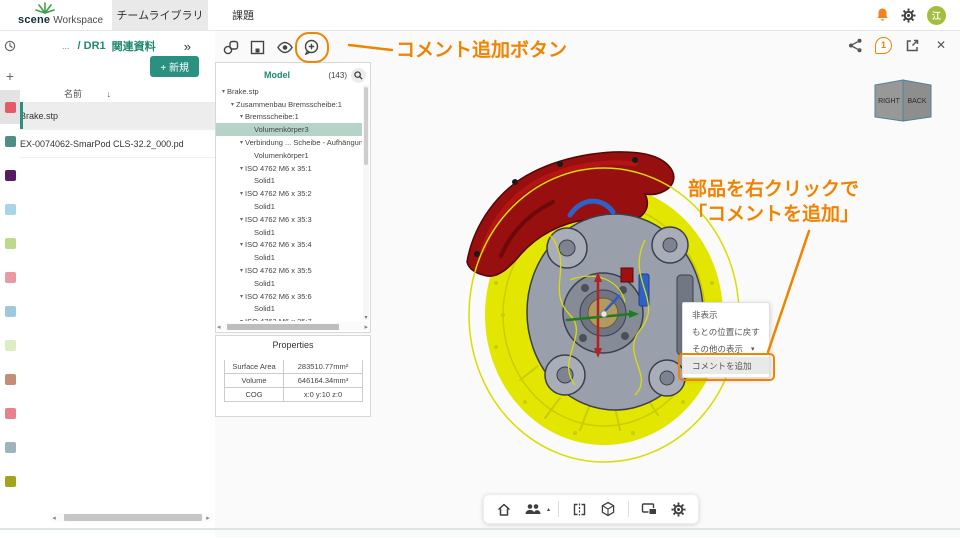 This screenshot has height=540, width=960. What do you see at coordinates (289, 219) in the screenshot?
I see `tree-row: ▾ ISO 4762 M6 x 35:3` at bounding box center [289, 219].